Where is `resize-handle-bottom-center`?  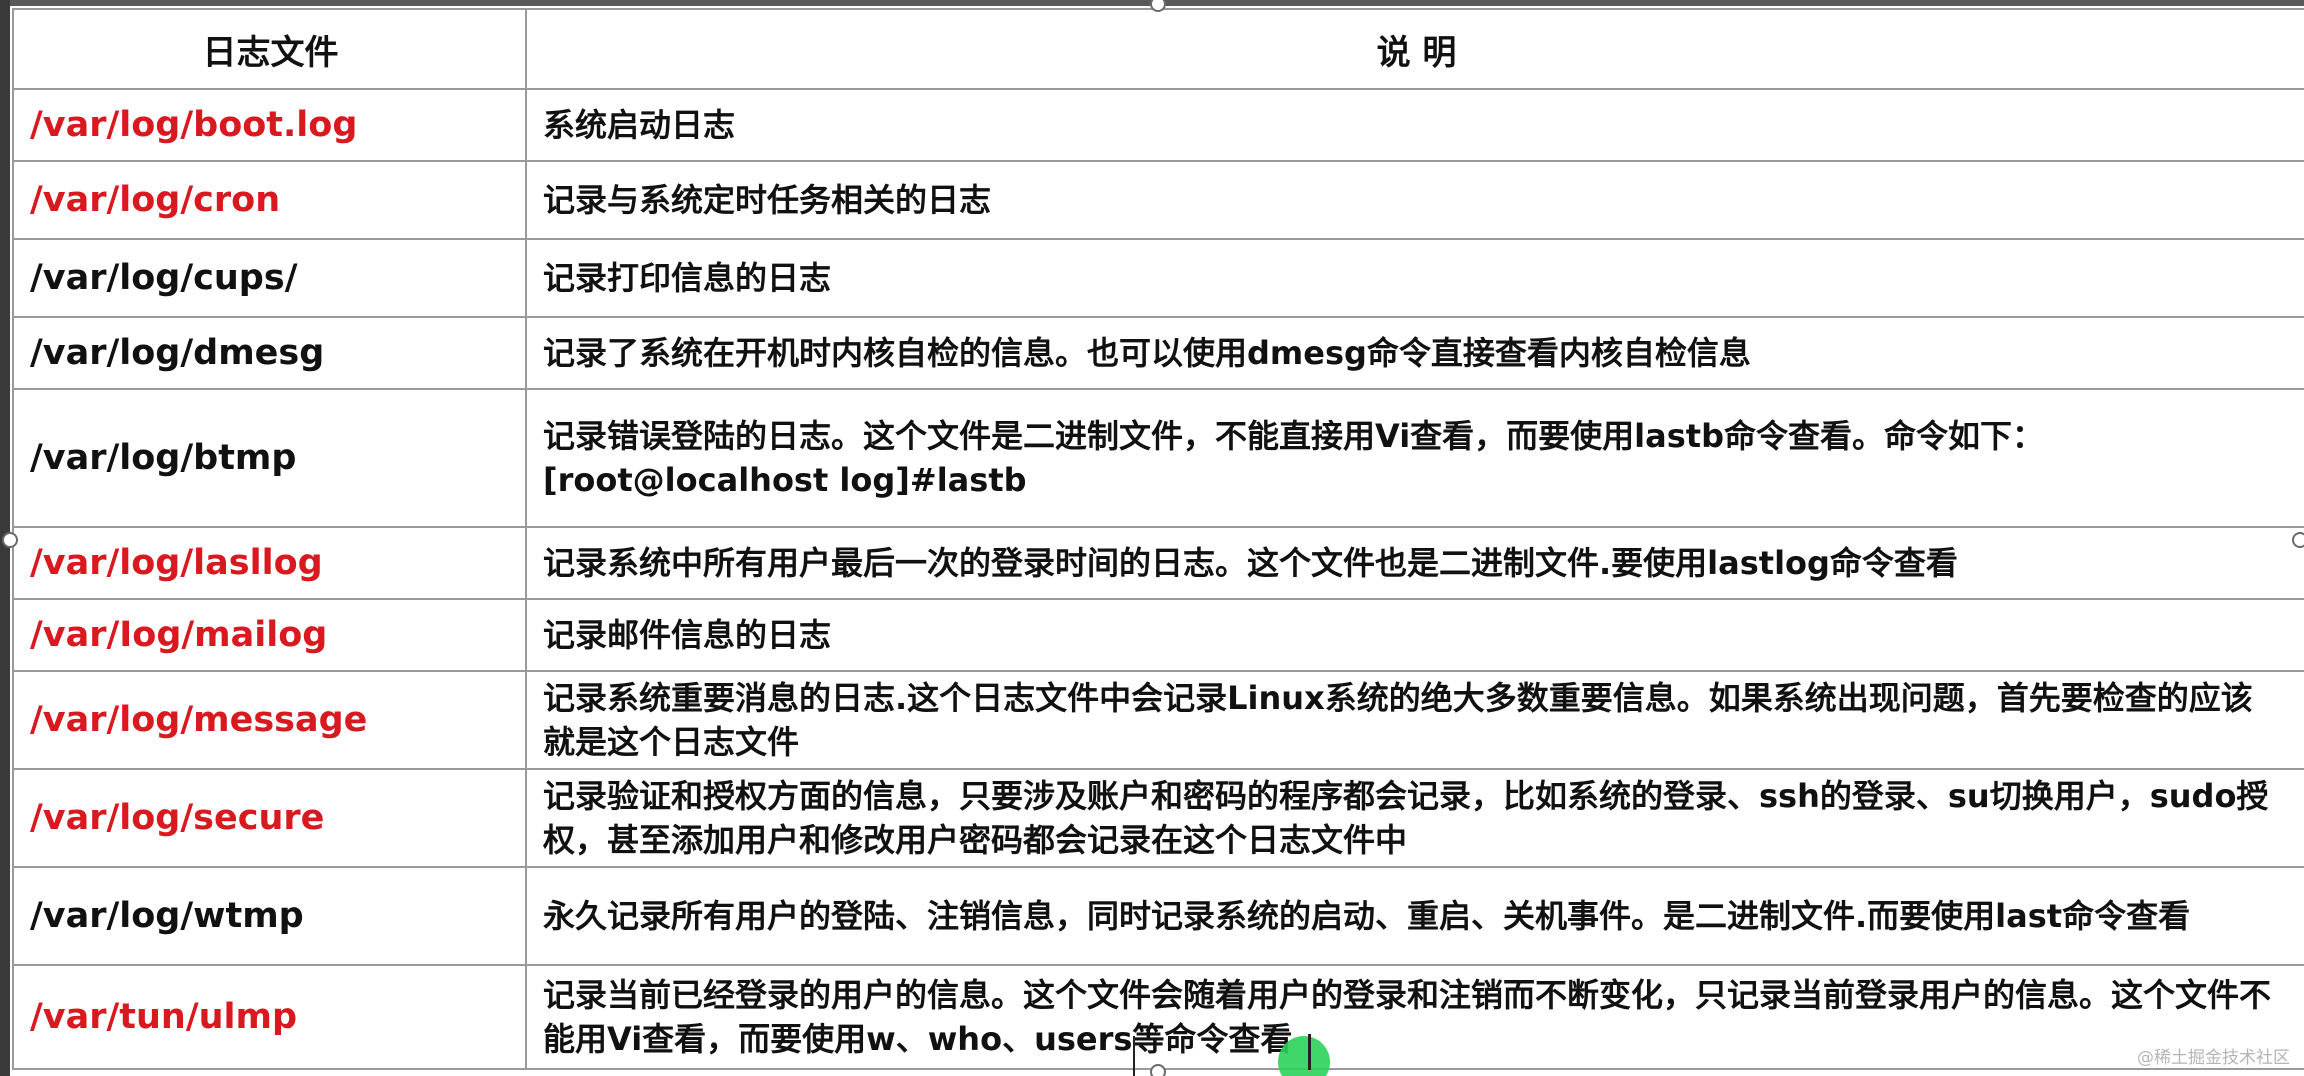
resize-handle-bottom-center is located at coordinates (1158, 1070).